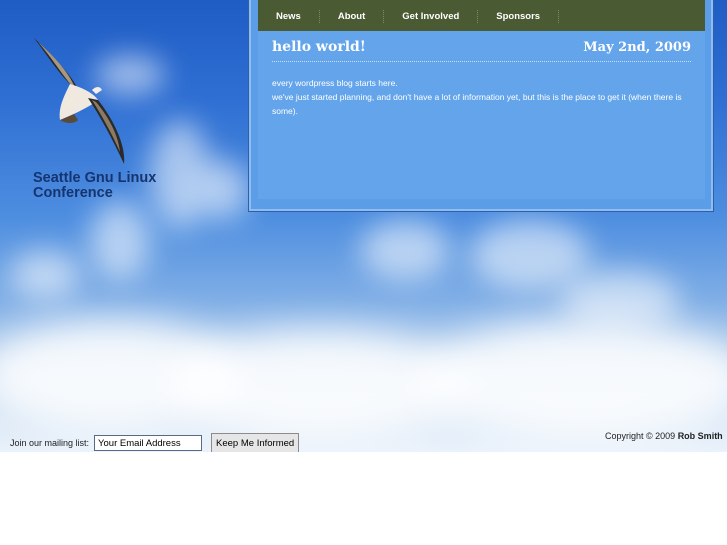 The height and width of the screenshot is (545, 727). What do you see at coordinates (73, 193) in the screenshot?
I see `site-title-line2: Conference` at bounding box center [73, 193].